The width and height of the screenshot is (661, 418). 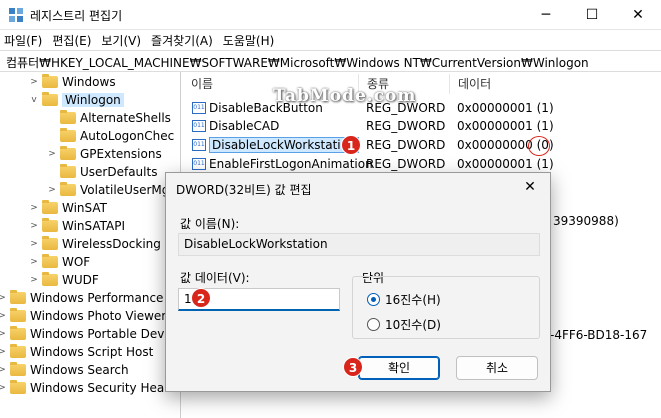 What do you see at coordinates (244, 190) in the screenshot?
I see `dialog-title: DWORD(32비트) 값 편집` at bounding box center [244, 190].